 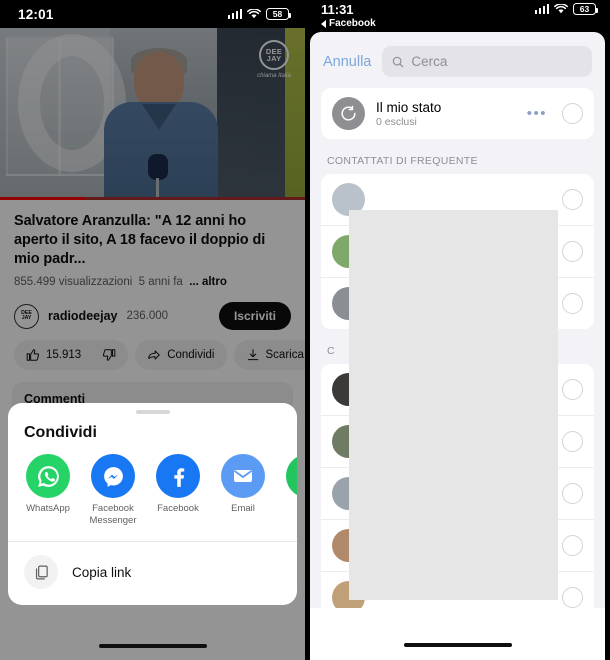 What do you see at coordinates (323, 23) in the screenshot?
I see `back-arrow-icon` at bounding box center [323, 23].